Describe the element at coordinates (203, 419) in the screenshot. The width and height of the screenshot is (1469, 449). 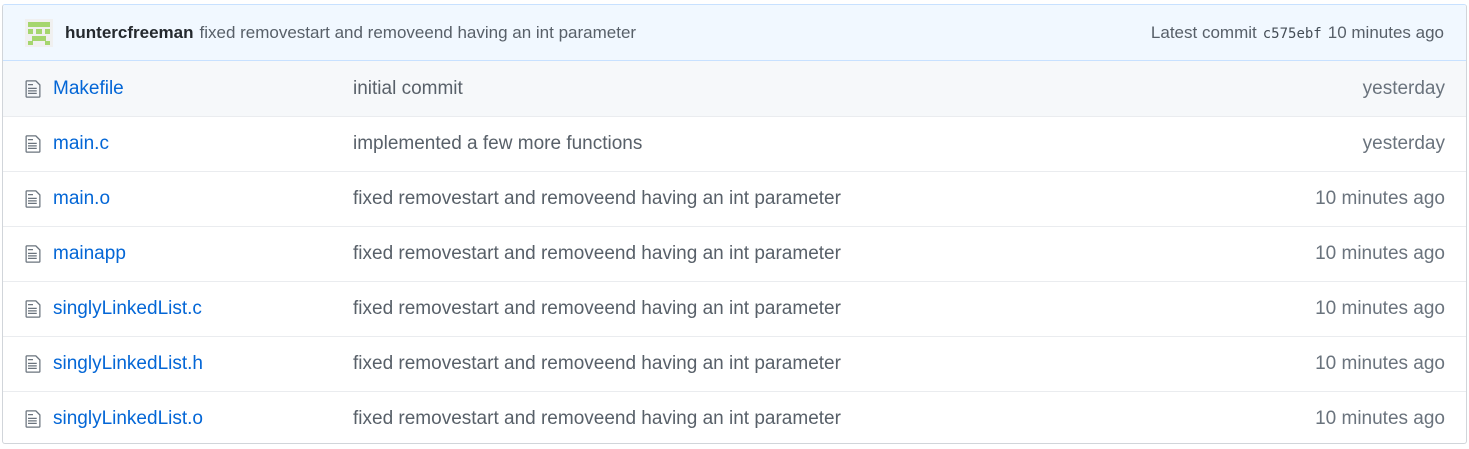
I see `file-name-link: singlyLinkedList.o` at that location.